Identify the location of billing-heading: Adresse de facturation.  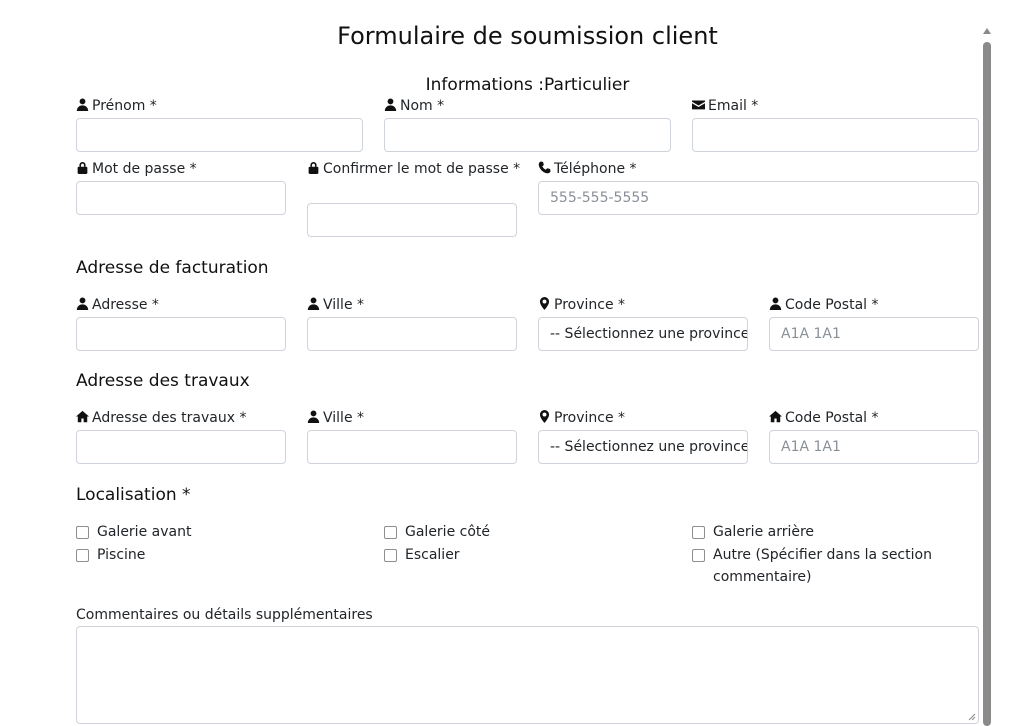
(172, 268).